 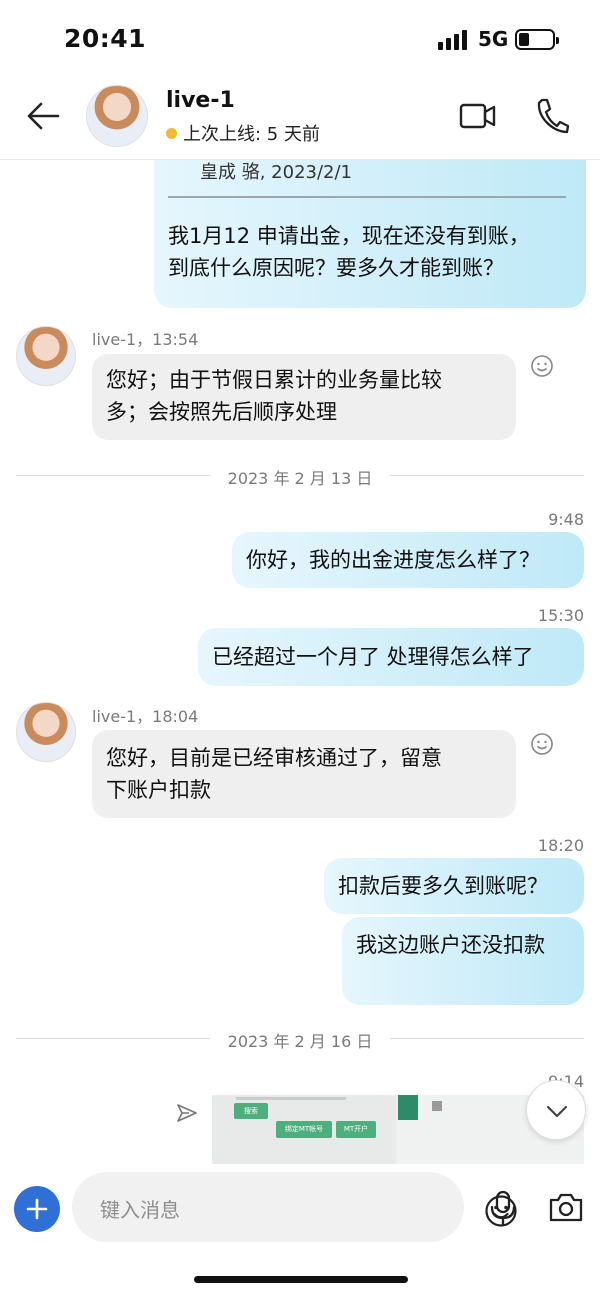 What do you see at coordinates (566, 519) in the screenshot?
I see `message-time: 9:48` at bounding box center [566, 519].